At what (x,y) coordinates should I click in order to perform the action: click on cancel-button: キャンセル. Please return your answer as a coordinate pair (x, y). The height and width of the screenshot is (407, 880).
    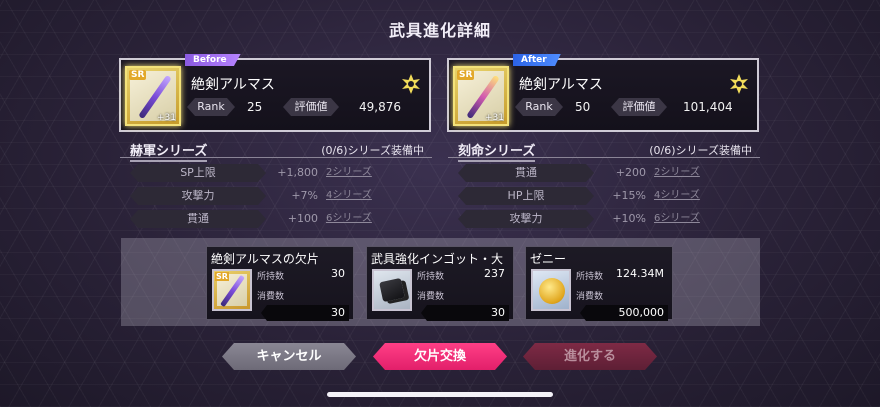
    Looking at the image, I should click on (289, 356).